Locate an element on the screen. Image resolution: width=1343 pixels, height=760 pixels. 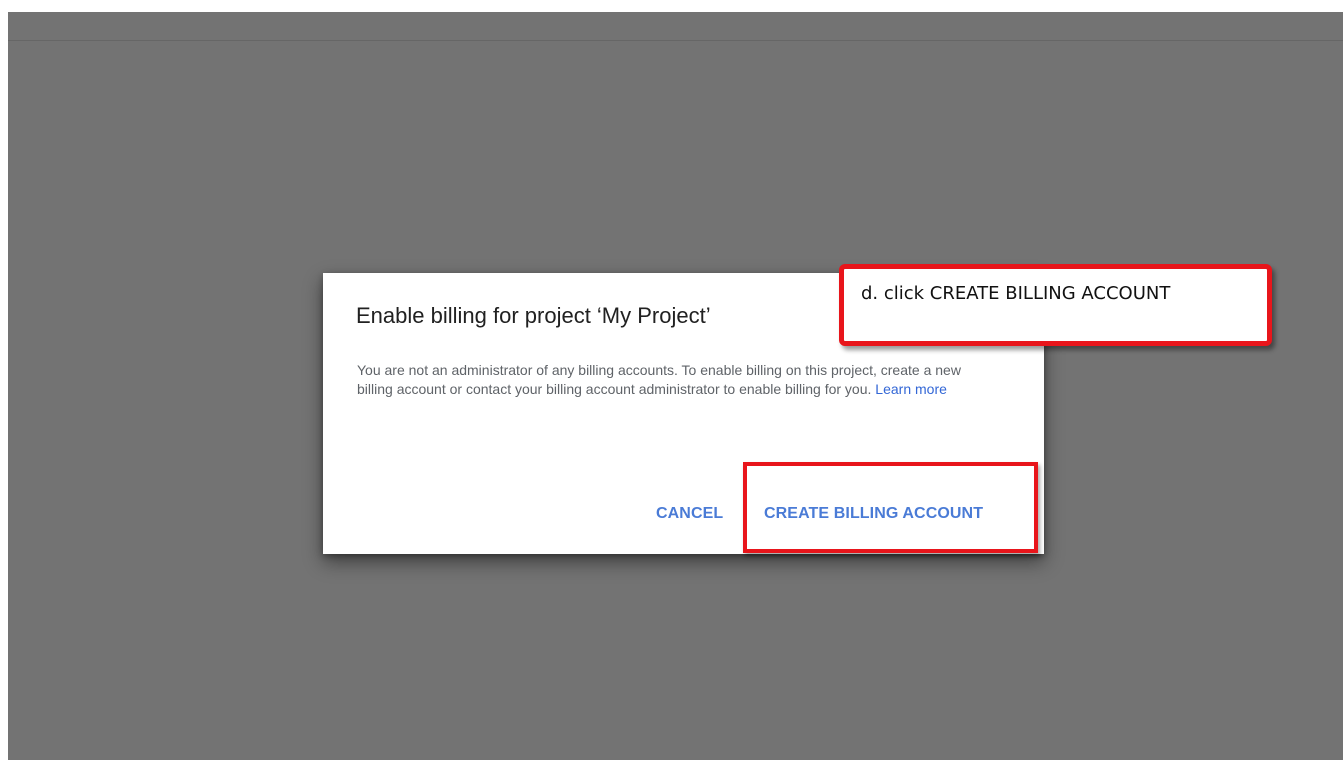
create-billing-account-button: CREATE BILLING ACCOUNT is located at coordinates (873, 514).